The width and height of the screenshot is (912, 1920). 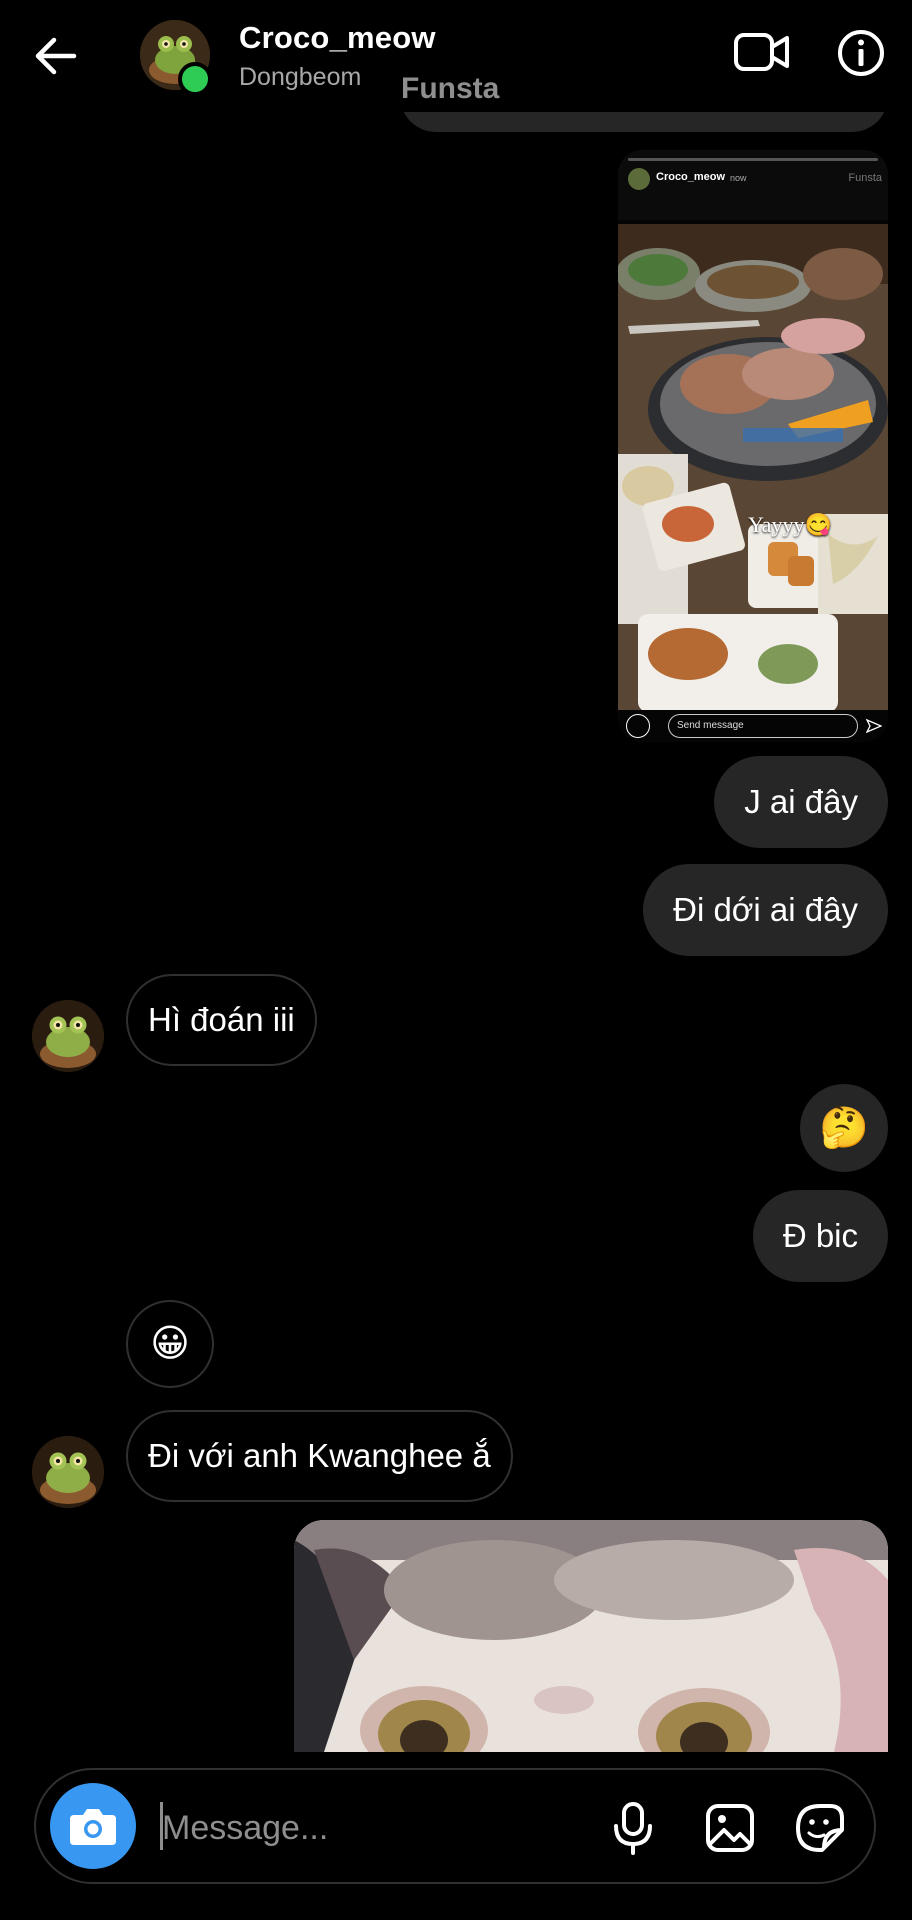 What do you see at coordinates (801, 802) in the screenshot?
I see `message-bubble-outgoing: J ai đây` at bounding box center [801, 802].